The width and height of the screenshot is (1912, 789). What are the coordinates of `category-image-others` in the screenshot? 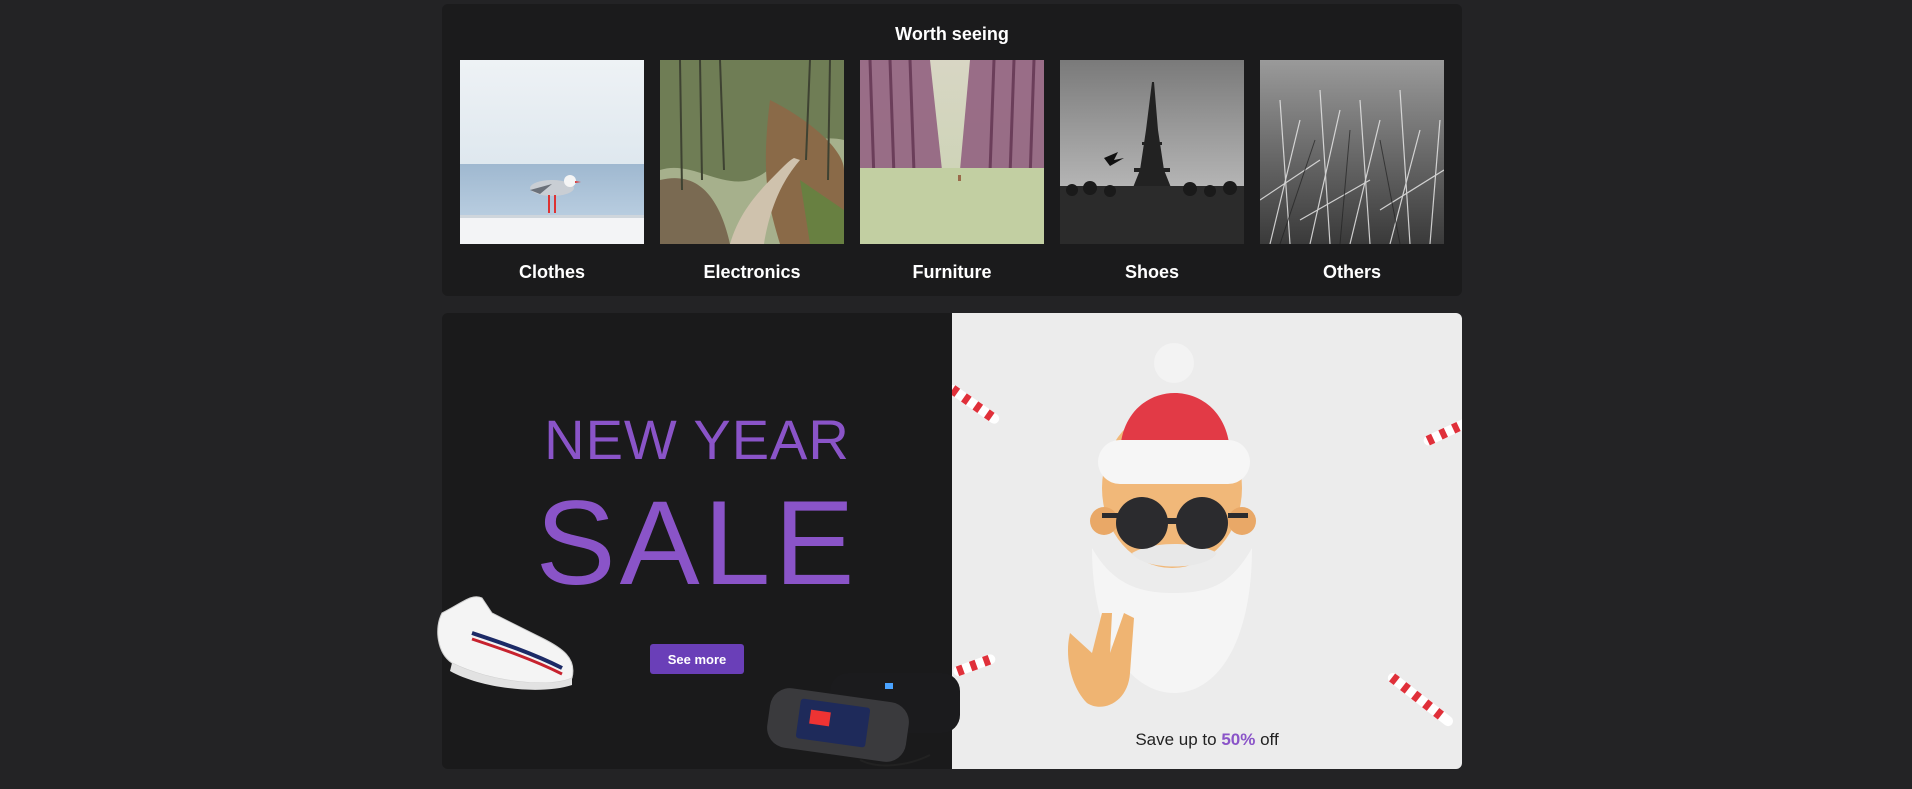 It's located at (1352, 152).